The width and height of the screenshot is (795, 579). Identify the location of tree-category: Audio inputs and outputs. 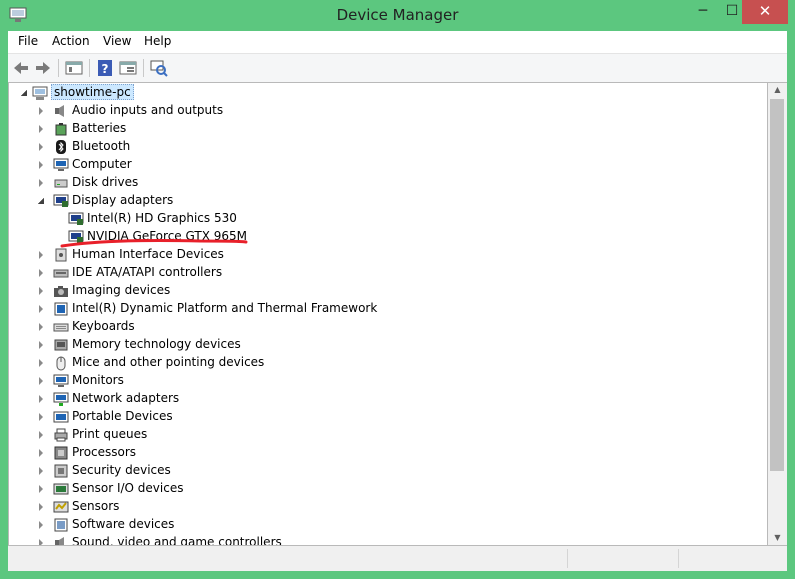
(379, 111).